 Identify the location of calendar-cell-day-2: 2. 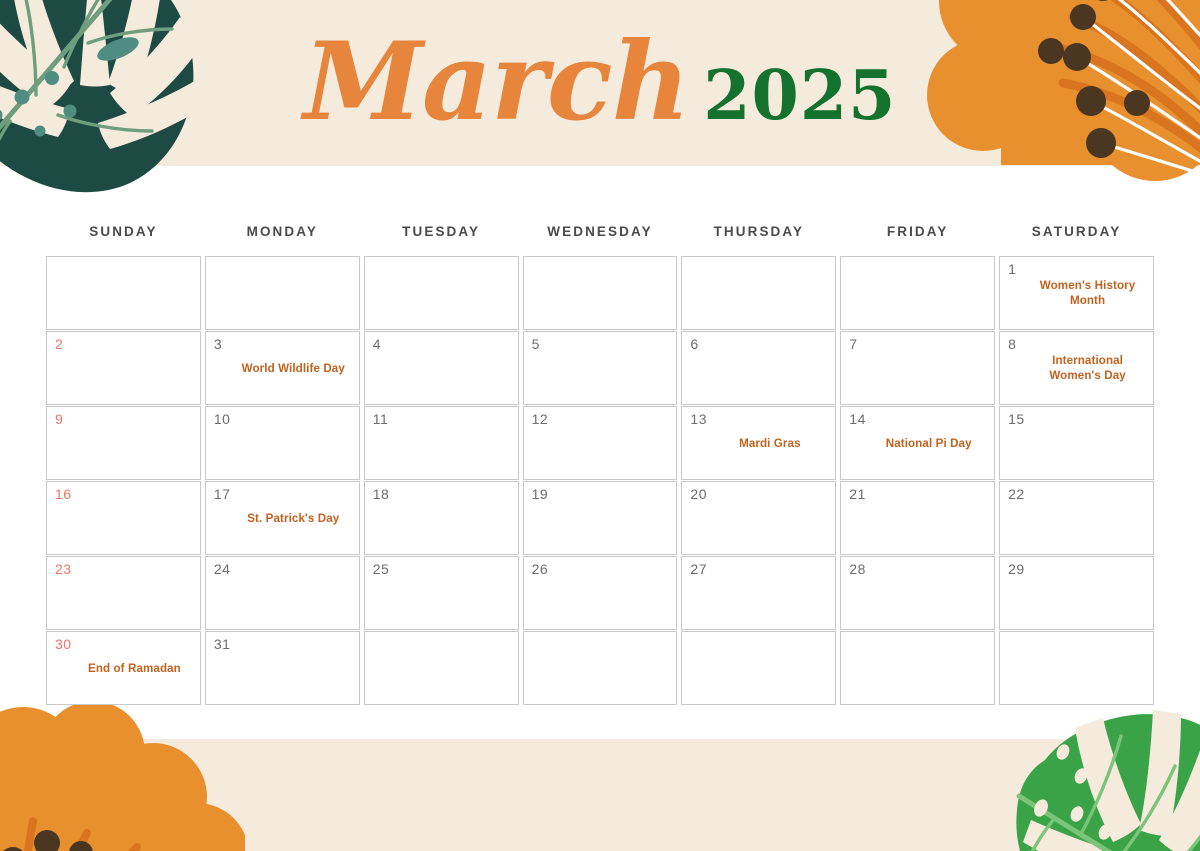
(123, 368).